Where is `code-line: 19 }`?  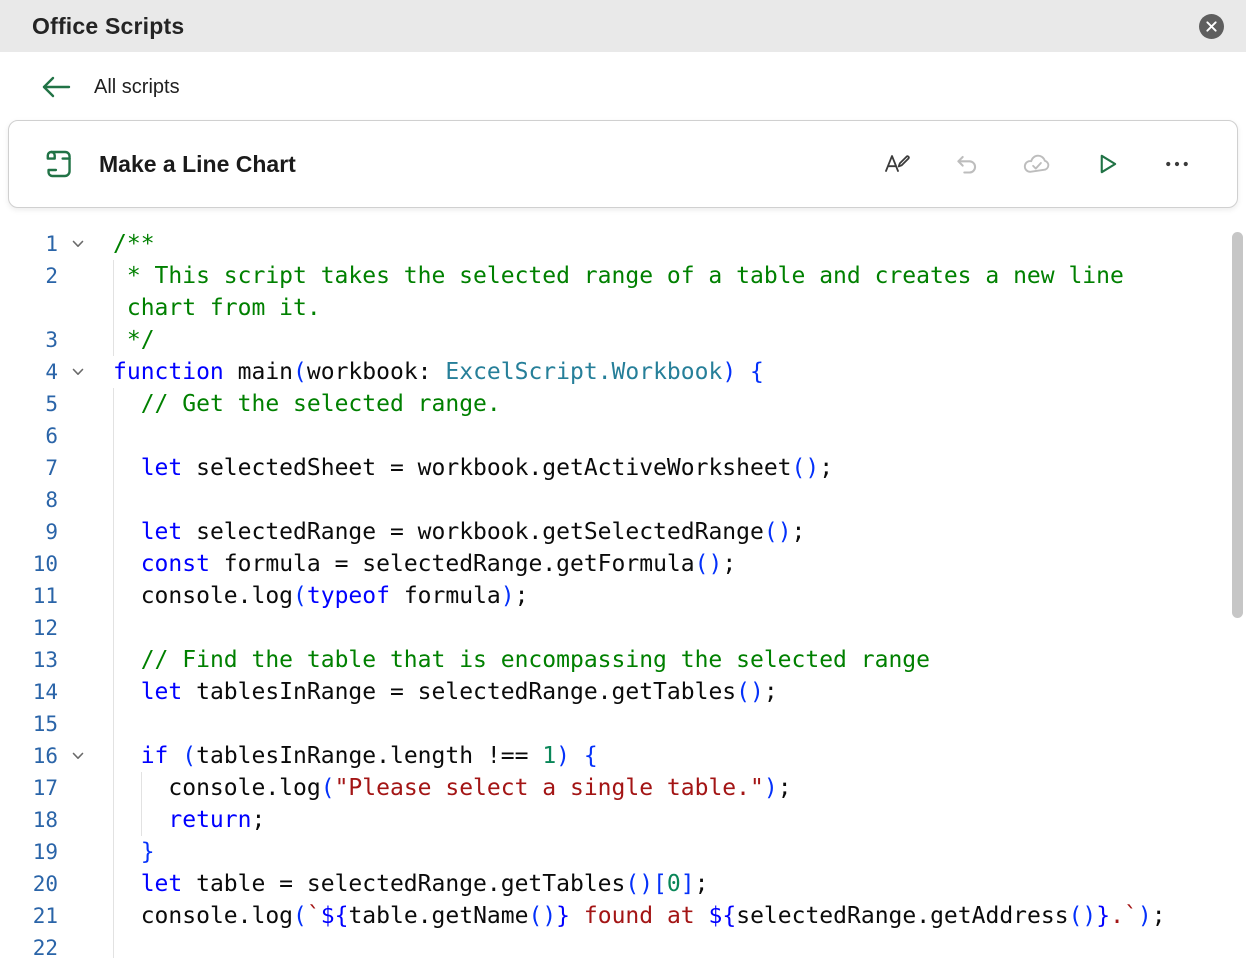 code-line: 19 } is located at coordinates (623, 852).